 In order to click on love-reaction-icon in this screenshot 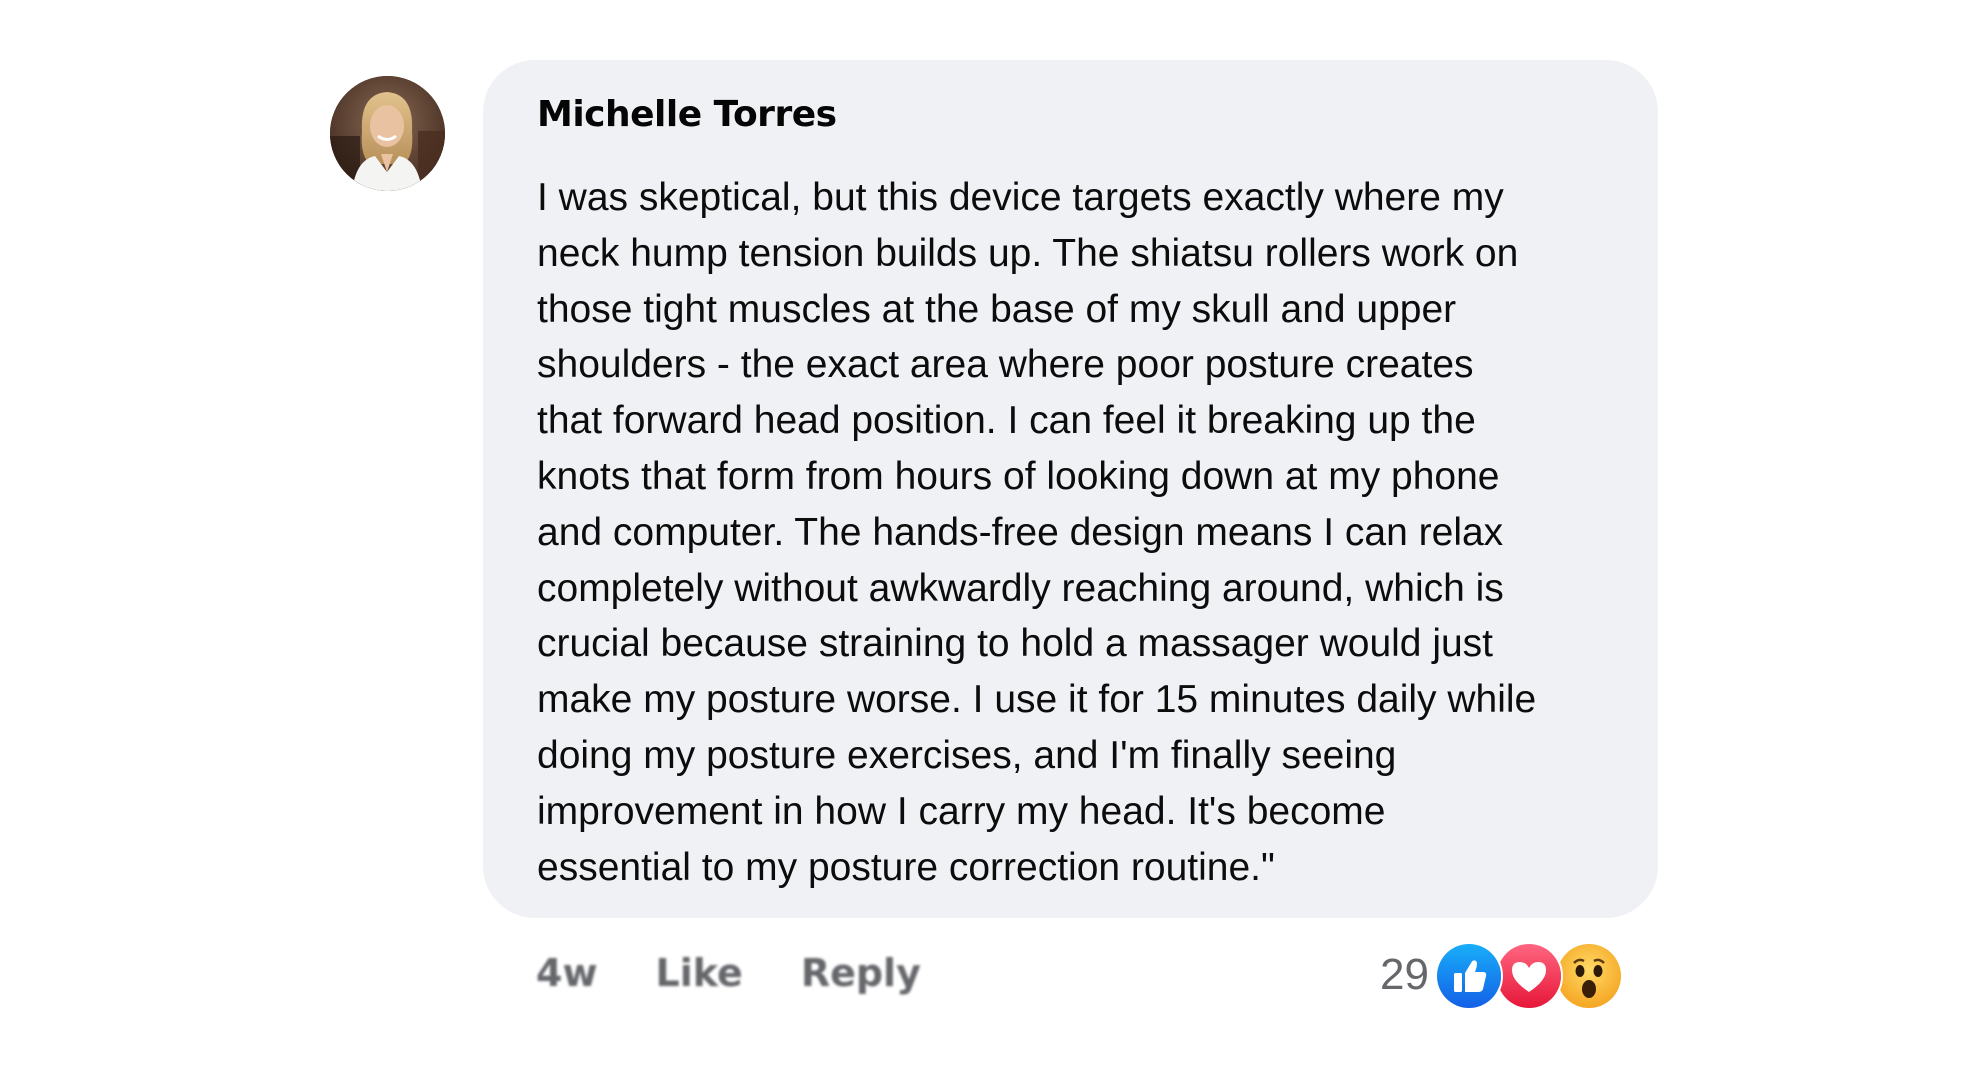, I will do `click(1528, 976)`.